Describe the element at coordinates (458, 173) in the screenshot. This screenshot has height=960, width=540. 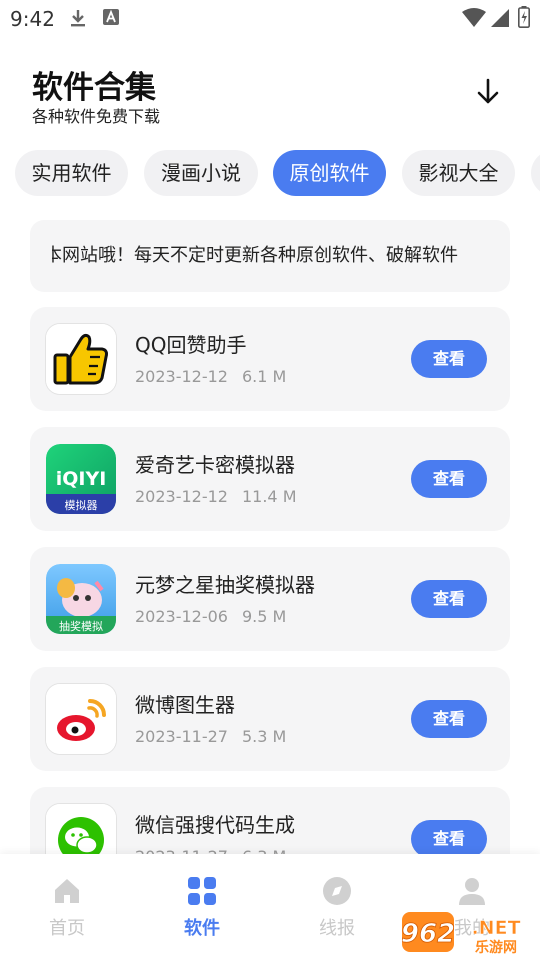
I see `tab-video-collection: 影视大全` at that location.